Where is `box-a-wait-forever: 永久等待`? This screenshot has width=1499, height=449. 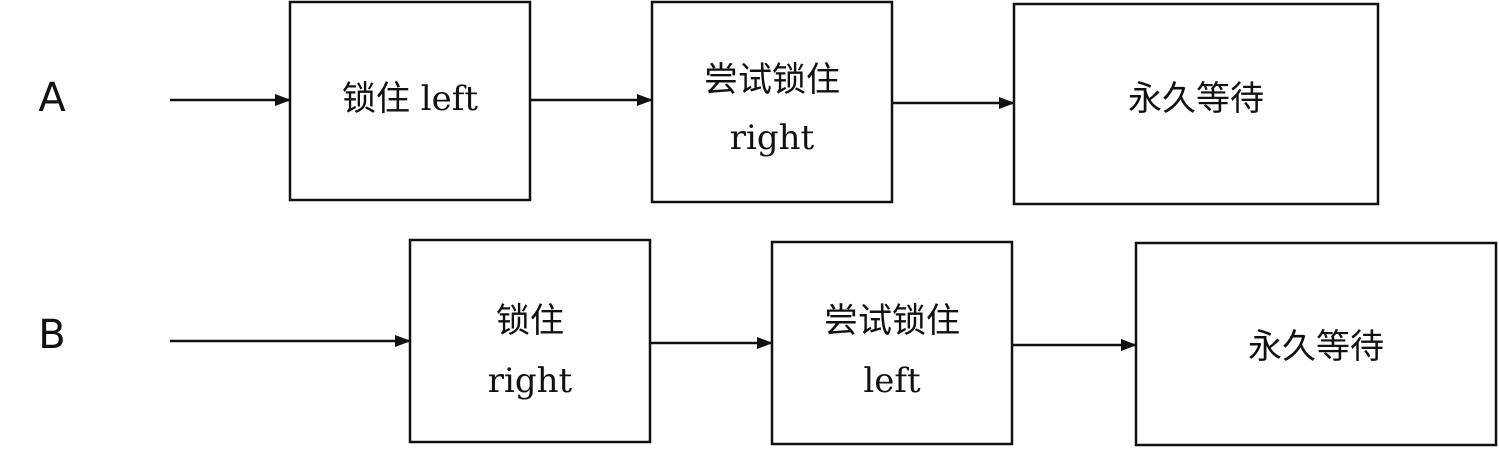 box-a-wait-forever: 永久等待 is located at coordinates (1196, 104).